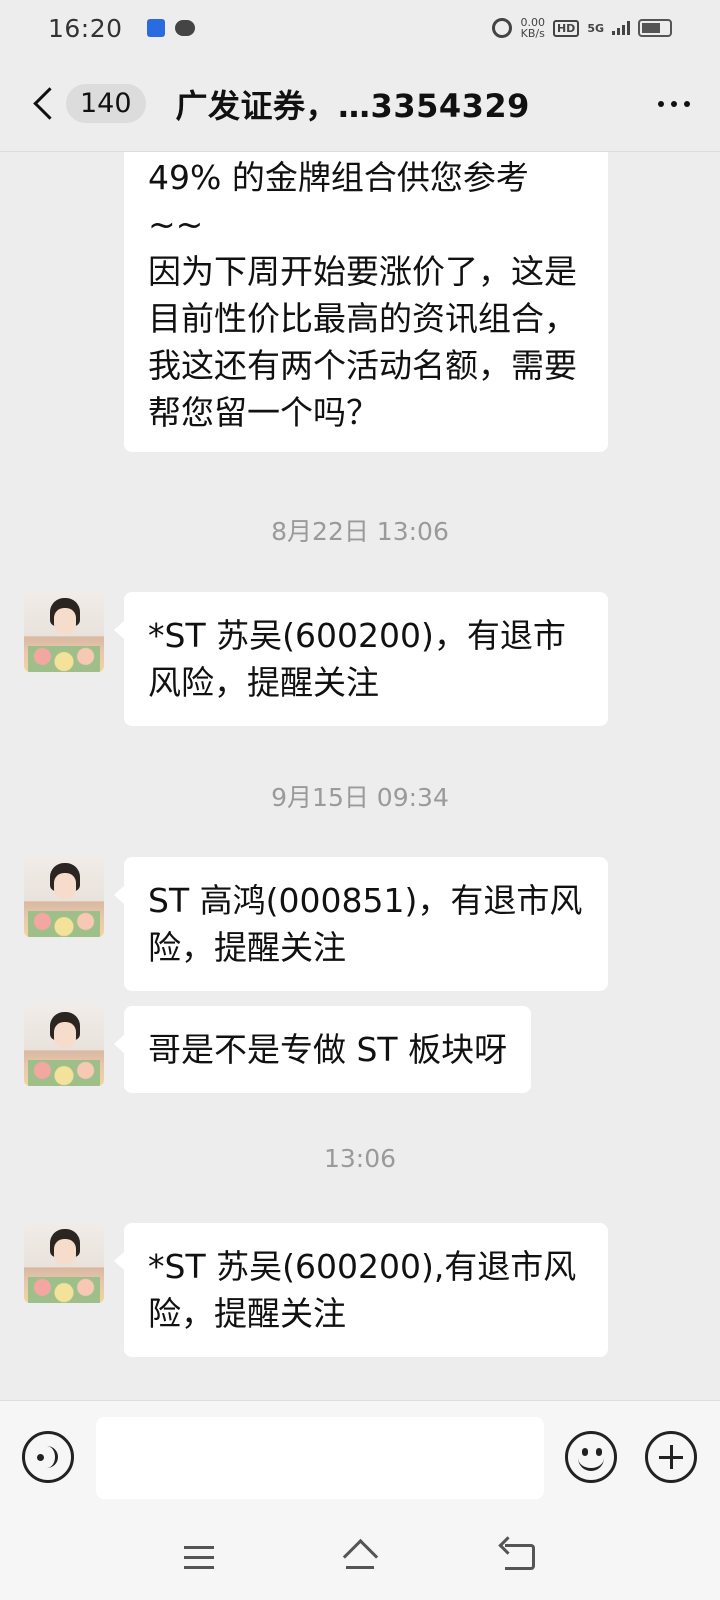  Describe the element at coordinates (357, 659) in the screenshot. I see `message-text: *ST 苏吴(600200)，有退市风险，提醒关注` at that location.